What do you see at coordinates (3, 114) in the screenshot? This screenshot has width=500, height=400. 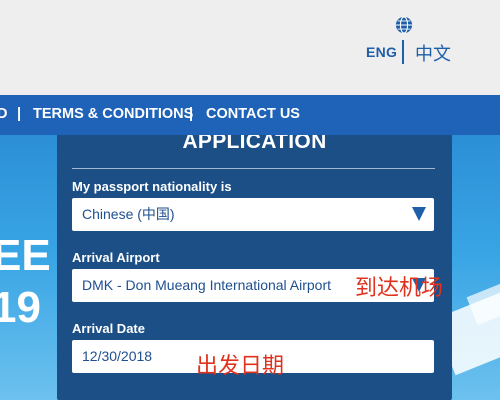 I see `nav-item-partial: D` at bounding box center [3, 114].